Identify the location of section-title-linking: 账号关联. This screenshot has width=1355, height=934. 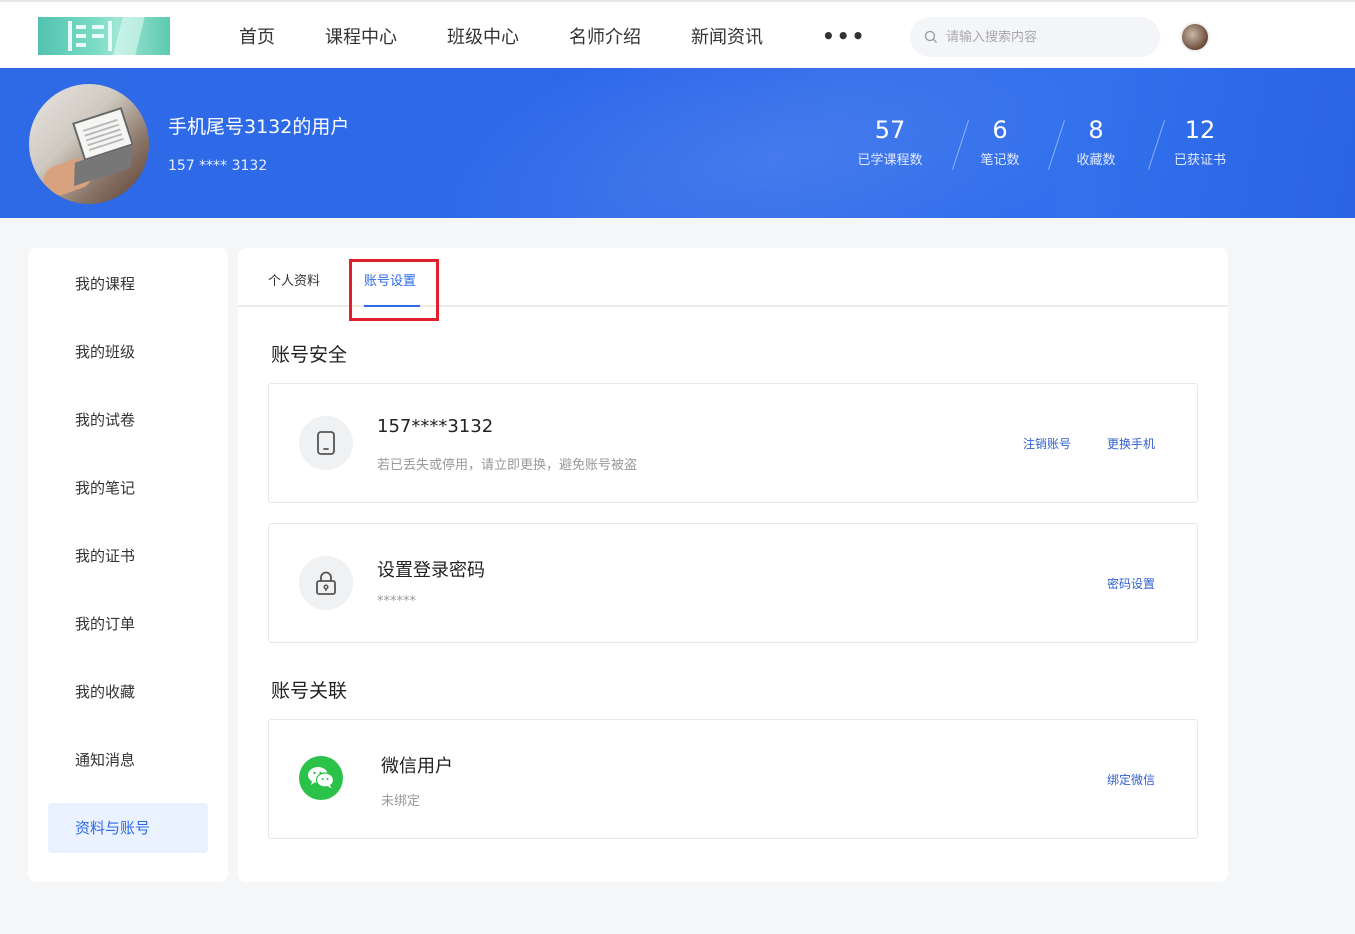
(309, 691).